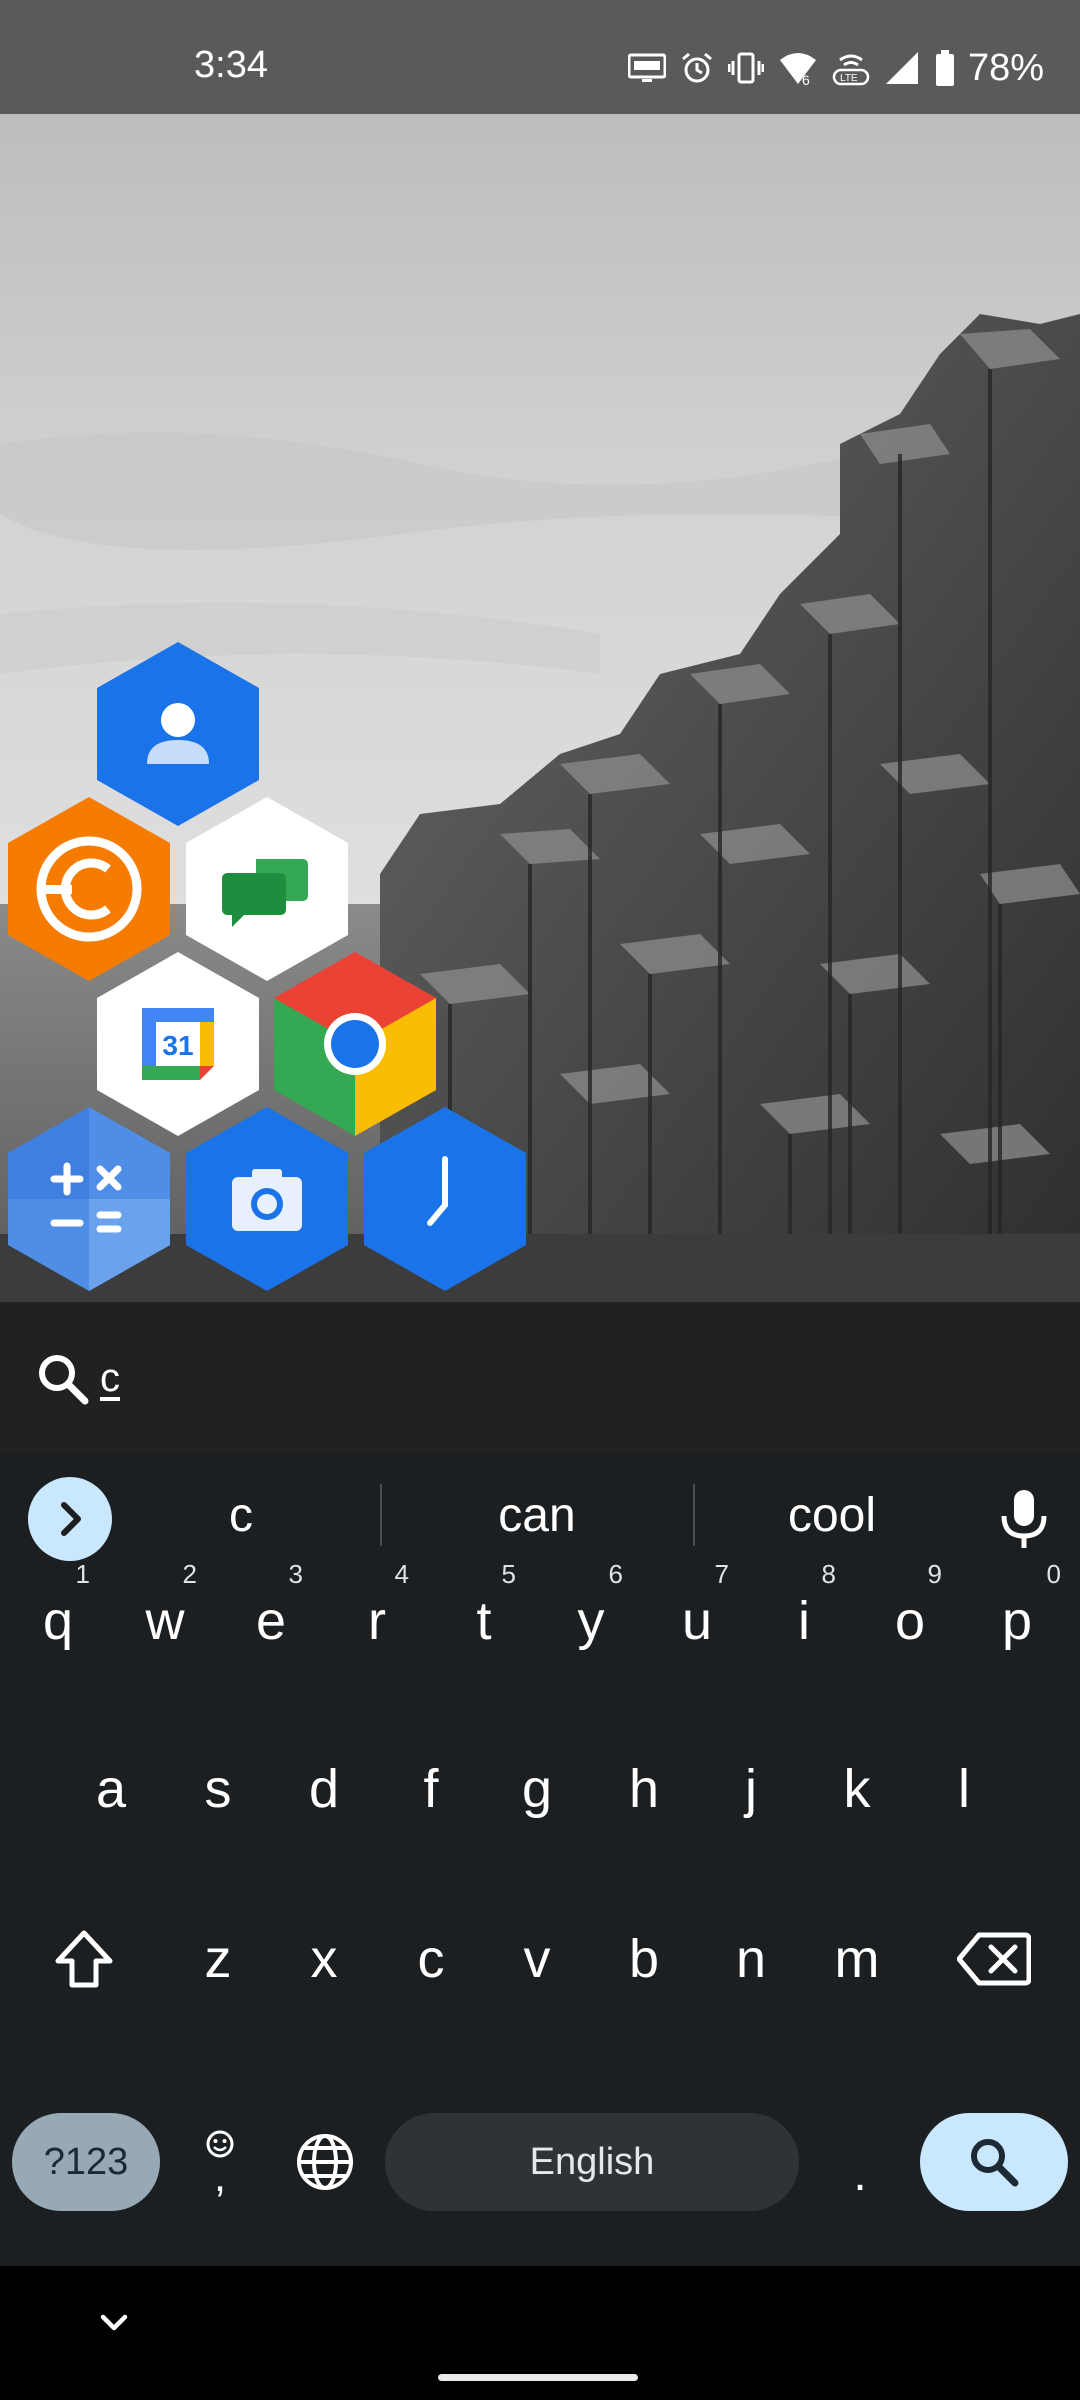  I want to click on key-p: 0p, so click(1017, 1621).